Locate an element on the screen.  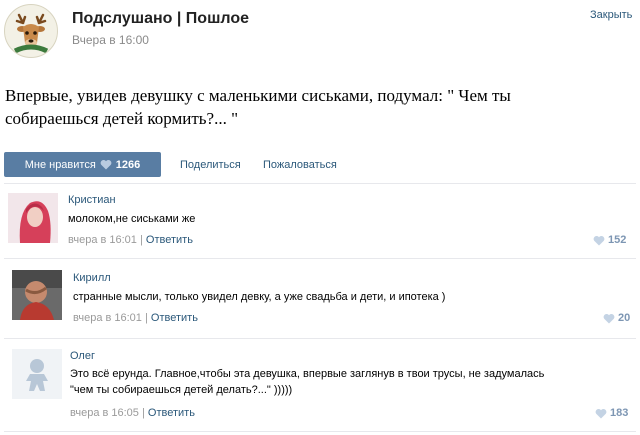
comment-like-count: 20 is located at coordinates (624, 318).